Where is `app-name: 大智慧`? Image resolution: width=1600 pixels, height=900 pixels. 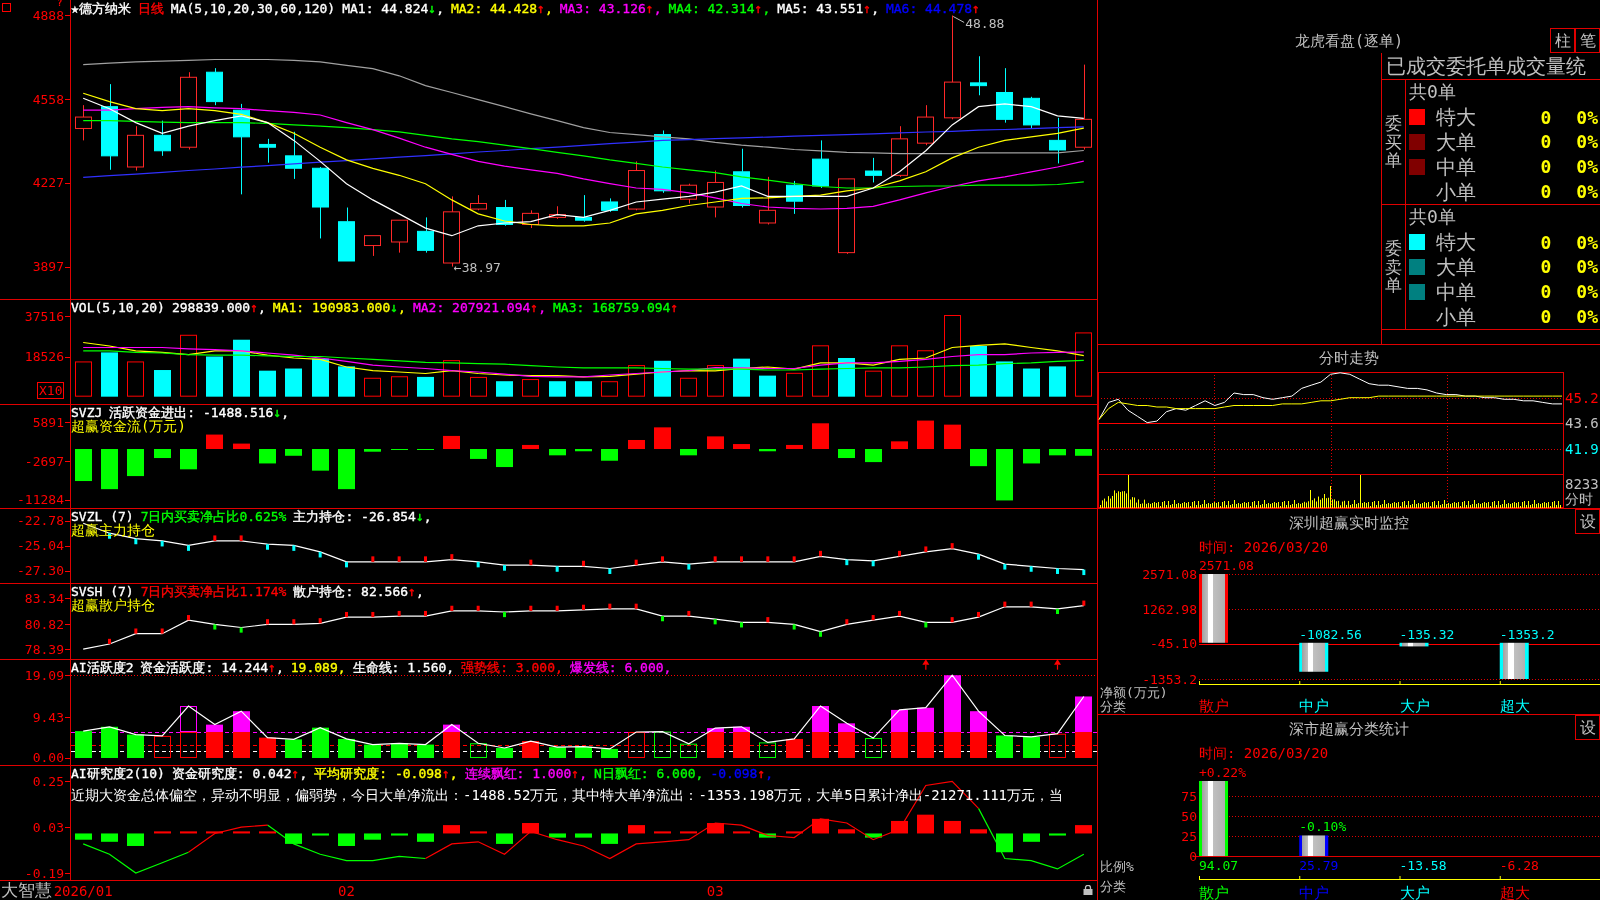 app-name: 大智慧 is located at coordinates (26, 890).